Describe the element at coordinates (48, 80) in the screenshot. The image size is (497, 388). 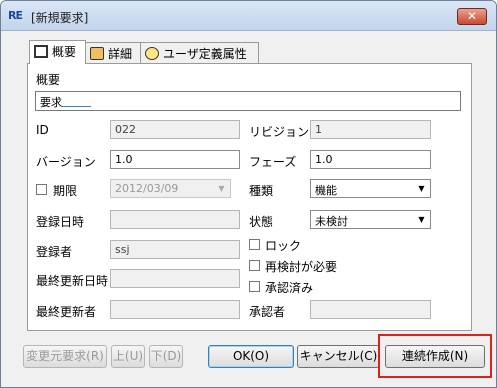
I see `summary-label: 概要` at that location.